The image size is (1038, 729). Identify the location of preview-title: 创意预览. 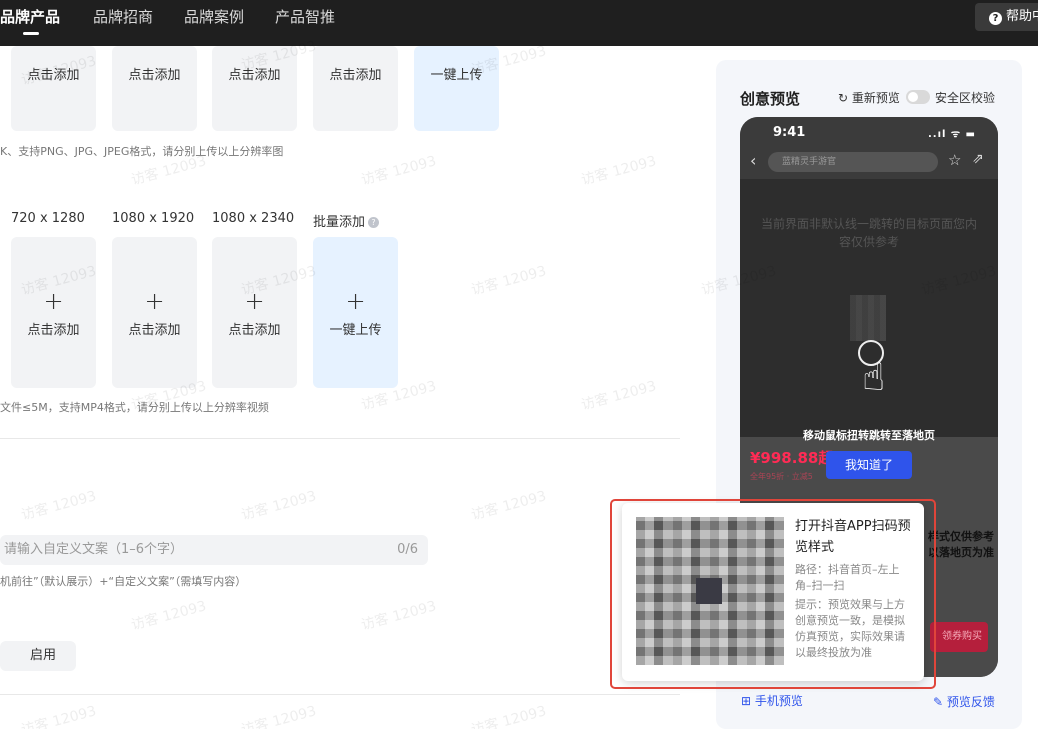
(770, 99).